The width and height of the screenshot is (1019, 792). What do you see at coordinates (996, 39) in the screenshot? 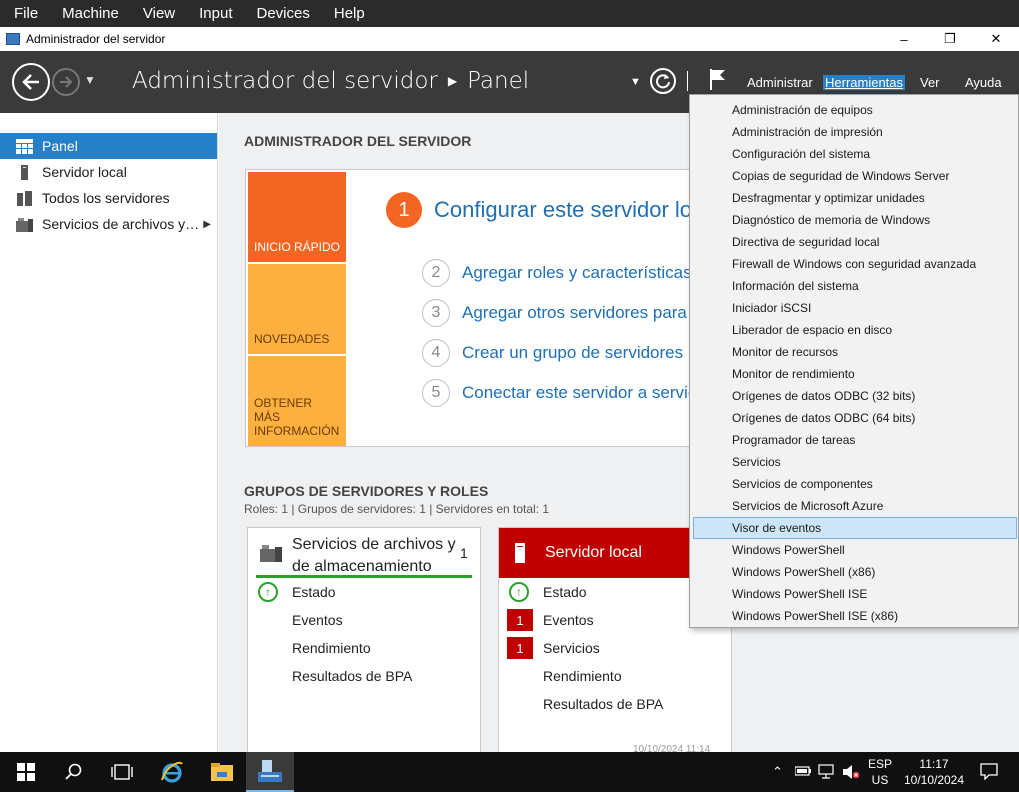
I see `close-button: ✕` at bounding box center [996, 39].